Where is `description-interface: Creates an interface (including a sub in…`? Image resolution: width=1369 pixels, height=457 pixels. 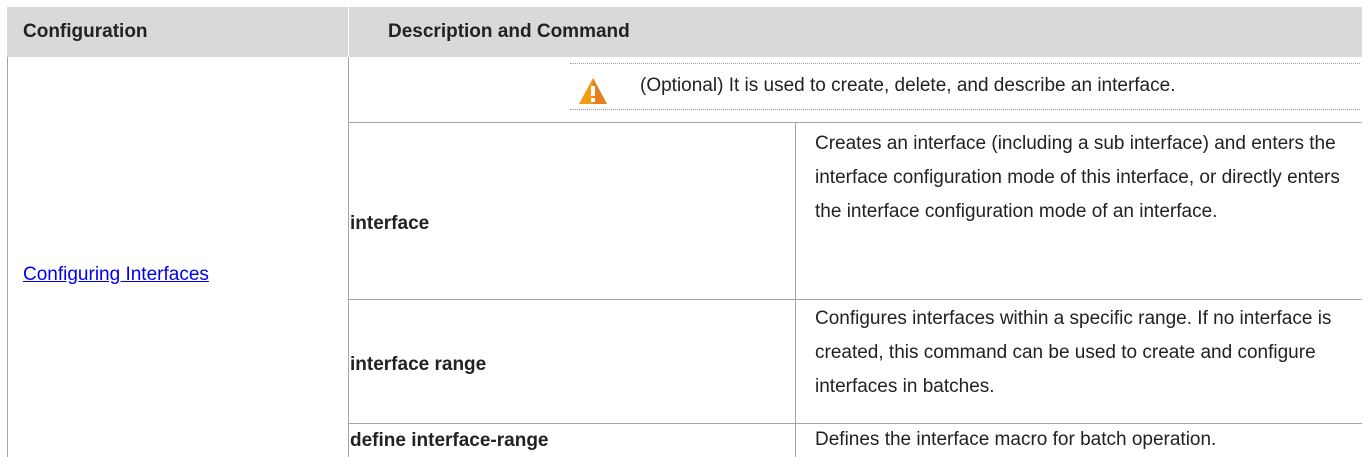 description-interface: Creates an interface (including a sub in… is located at coordinates (1077, 177).